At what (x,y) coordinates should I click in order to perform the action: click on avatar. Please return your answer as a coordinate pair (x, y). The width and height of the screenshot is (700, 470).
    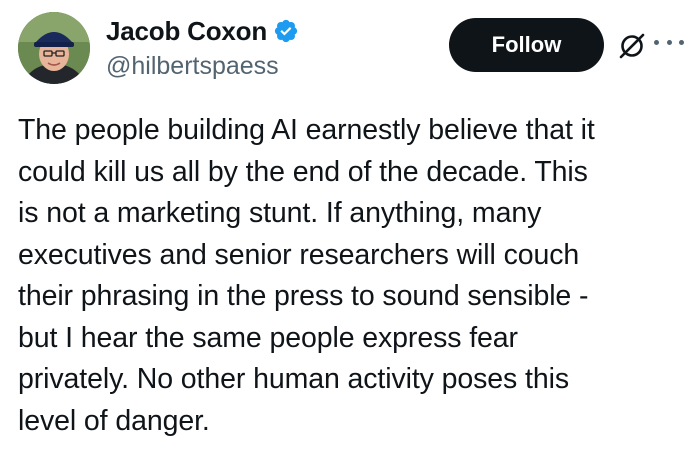
    Looking at the image, I should click on (54, 48).